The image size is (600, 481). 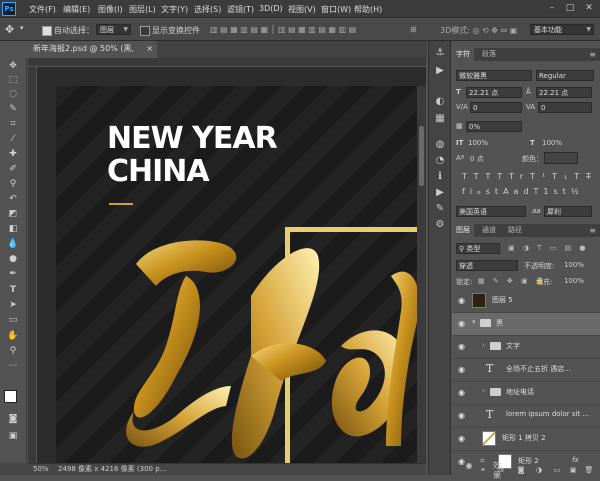 What do you see at coordinates (240, 9) in the screenshot?
I see `menu-filter: 滤镜(T)` at bounding box center [240, 9].